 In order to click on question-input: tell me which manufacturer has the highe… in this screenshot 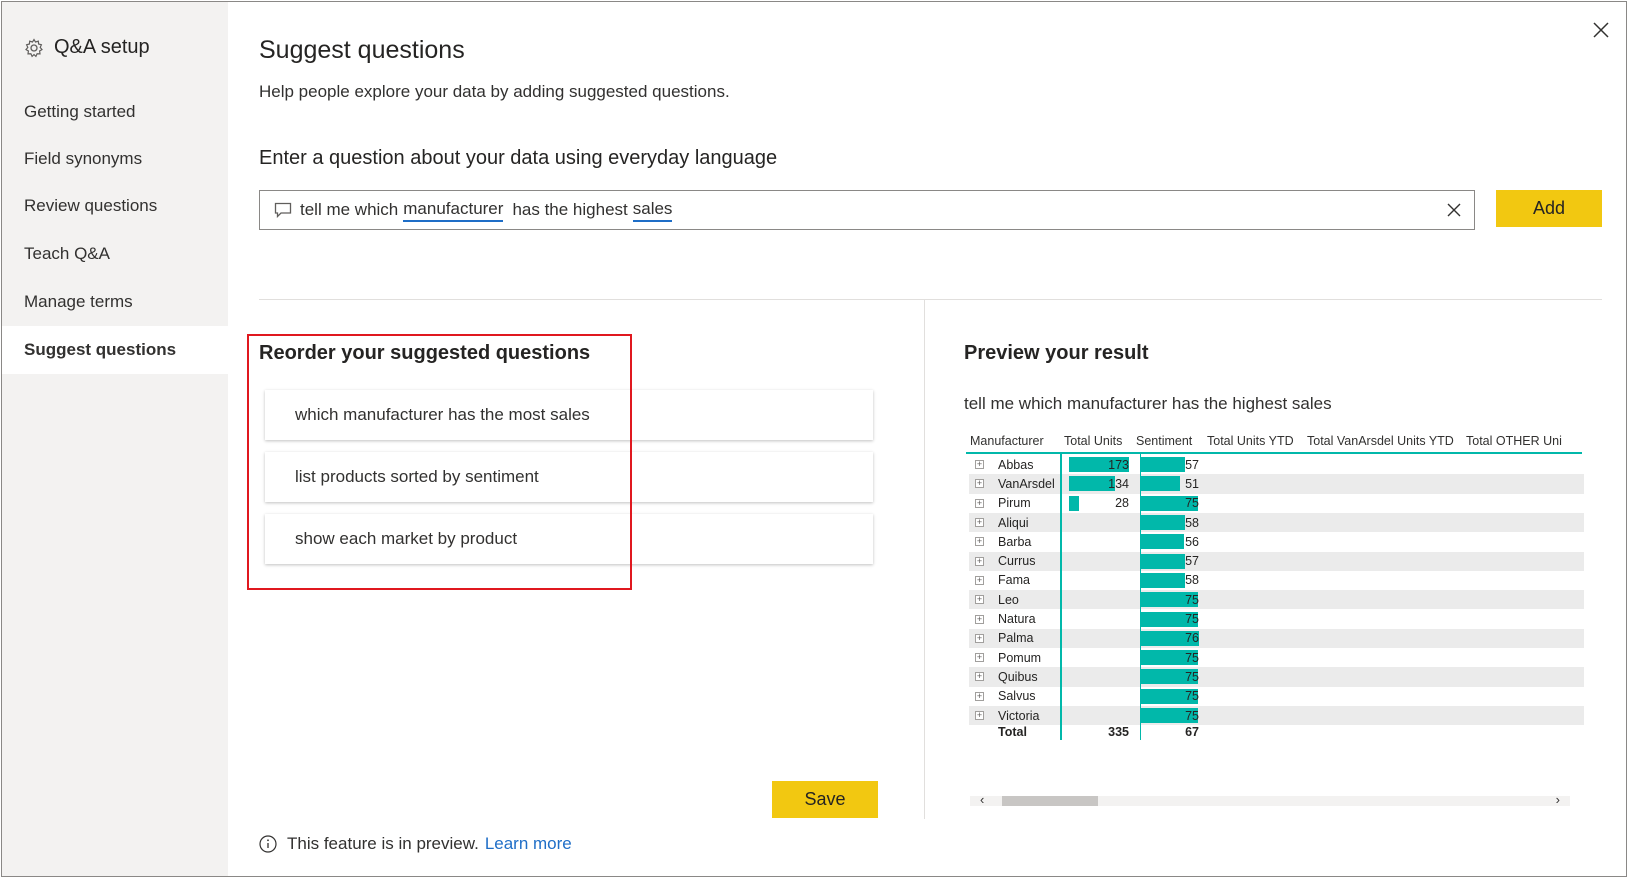, I will do `click(867, 210)`.